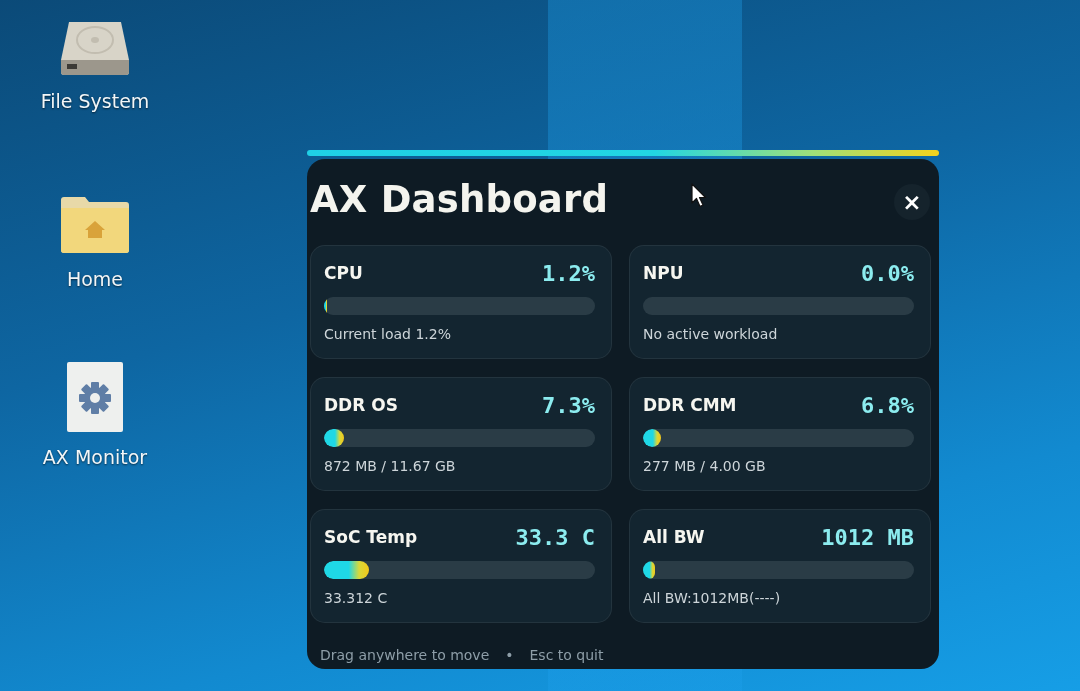  I want to click on home-folder-icon, so click(95, 224).